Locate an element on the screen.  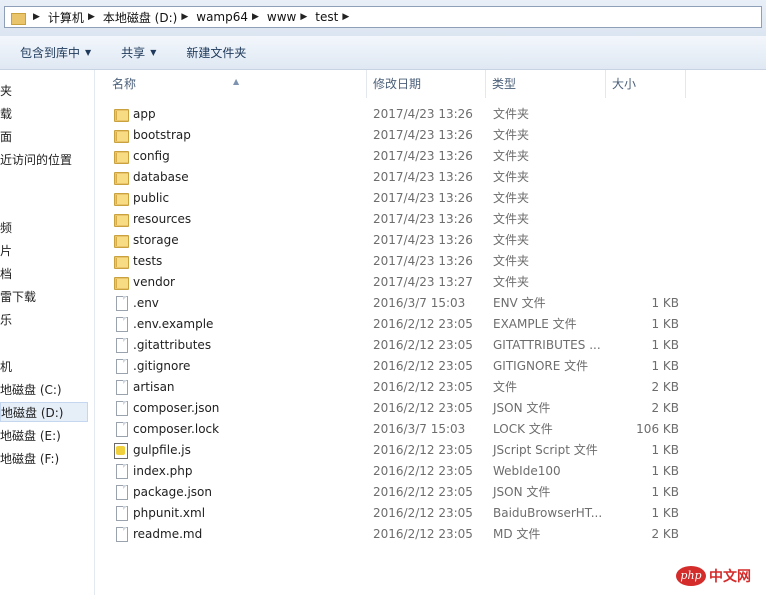
breadcrumb-item: 计算机 ▶ is located at coordinates (75, 17).